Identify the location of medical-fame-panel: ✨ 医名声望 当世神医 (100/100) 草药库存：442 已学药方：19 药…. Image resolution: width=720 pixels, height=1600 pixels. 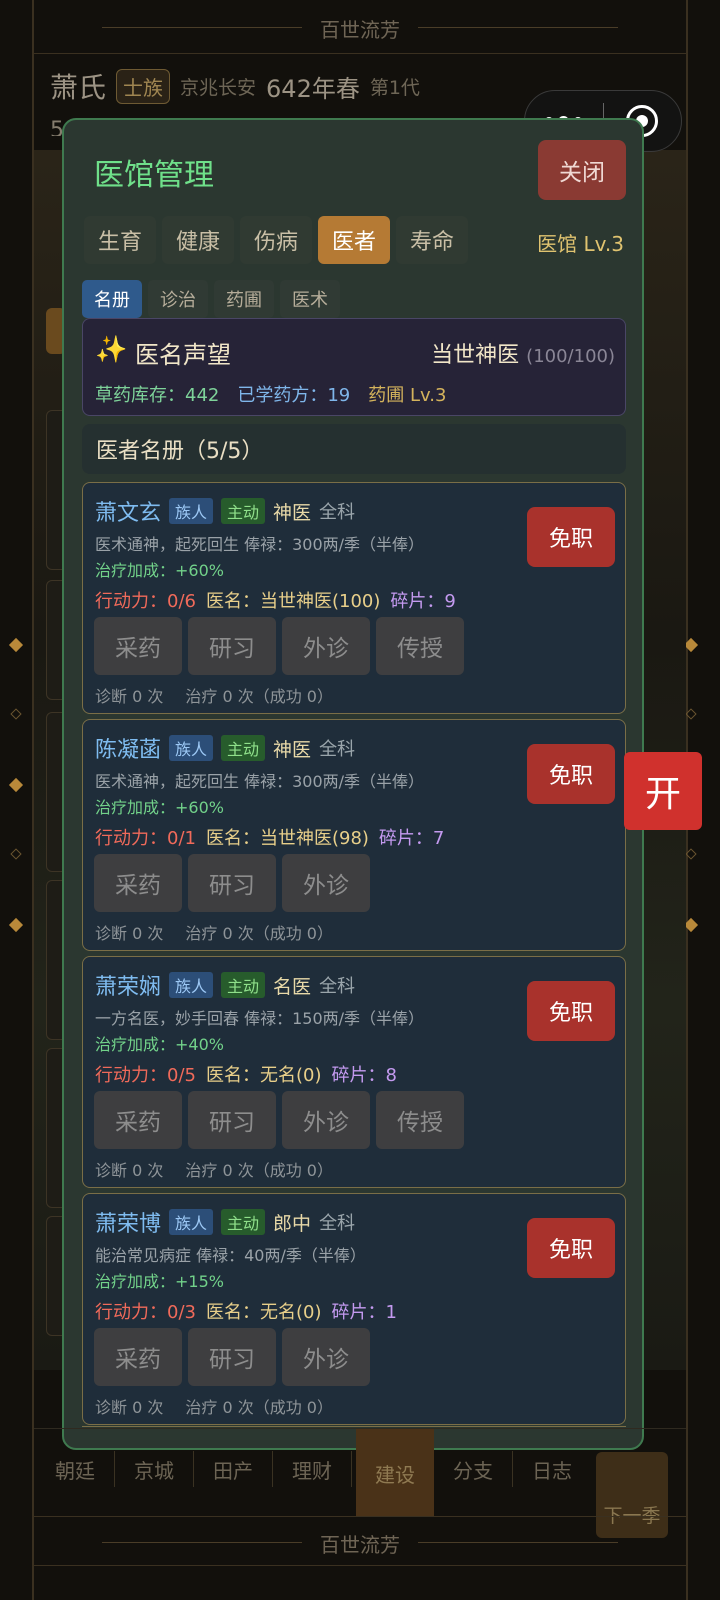
(354, 367).